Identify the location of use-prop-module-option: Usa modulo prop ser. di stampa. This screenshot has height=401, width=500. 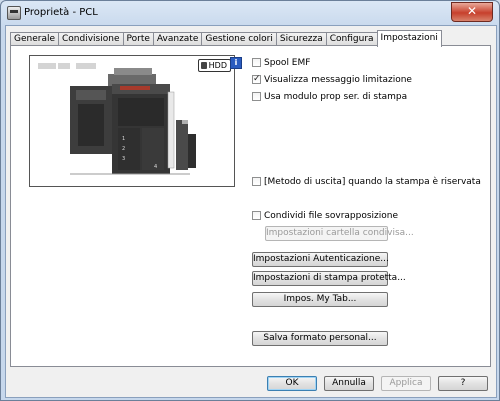
(329, 97).